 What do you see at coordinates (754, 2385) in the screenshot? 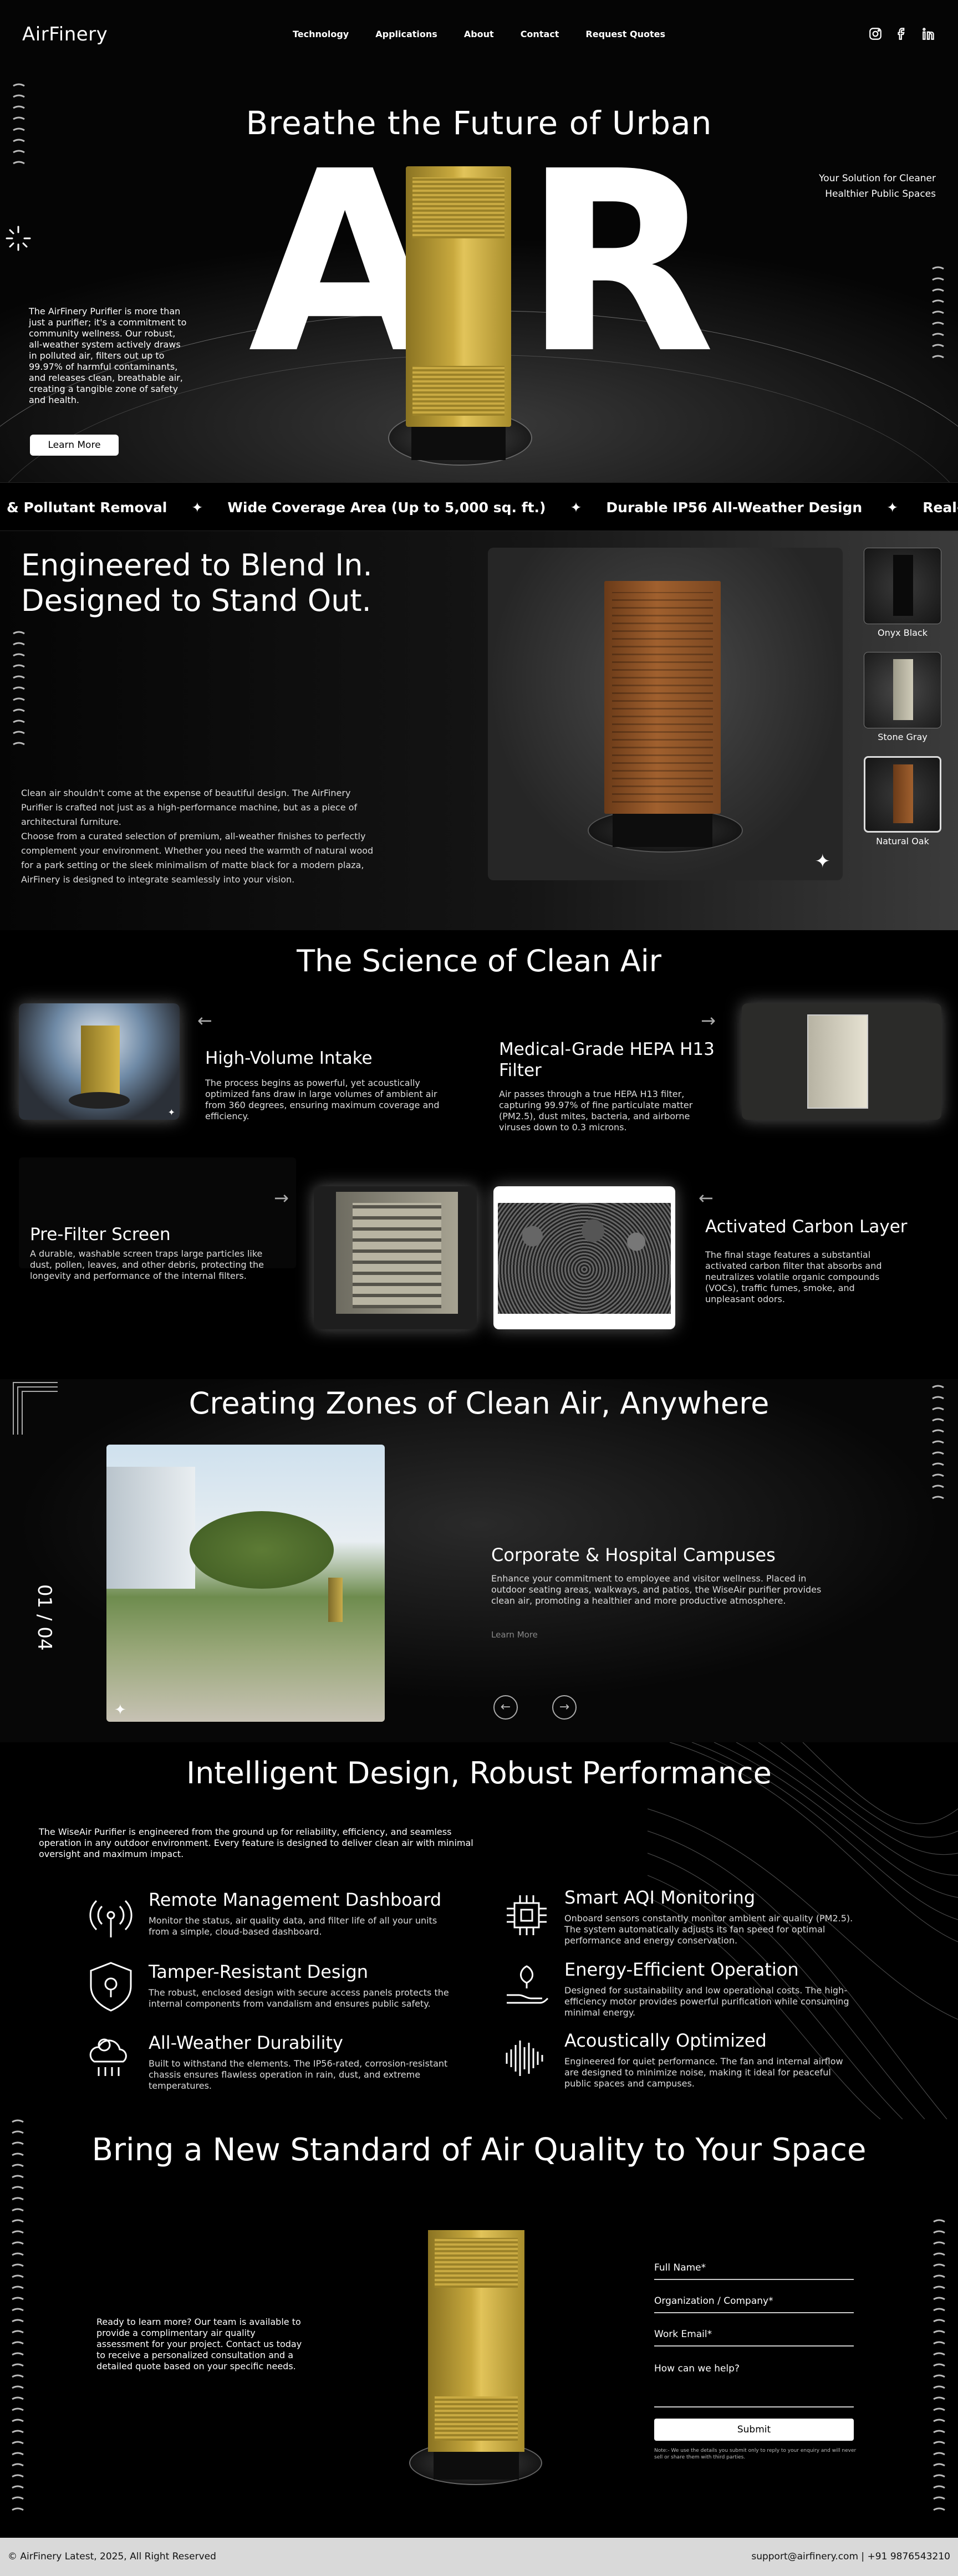
I see `message-field: How can we help?` at bounding box center [754, 2385].